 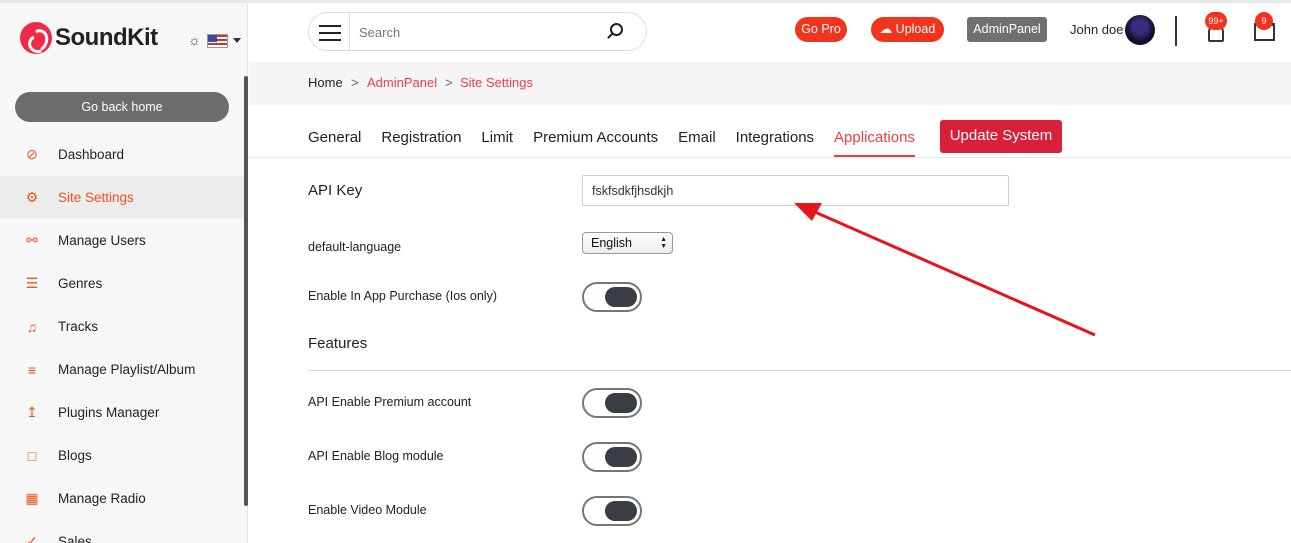 What do you see at coordinates (122, 326) in the screenshot?
I see `sidebar-item-tracks: ♫ Tracks` at bounding box center [122, 326].